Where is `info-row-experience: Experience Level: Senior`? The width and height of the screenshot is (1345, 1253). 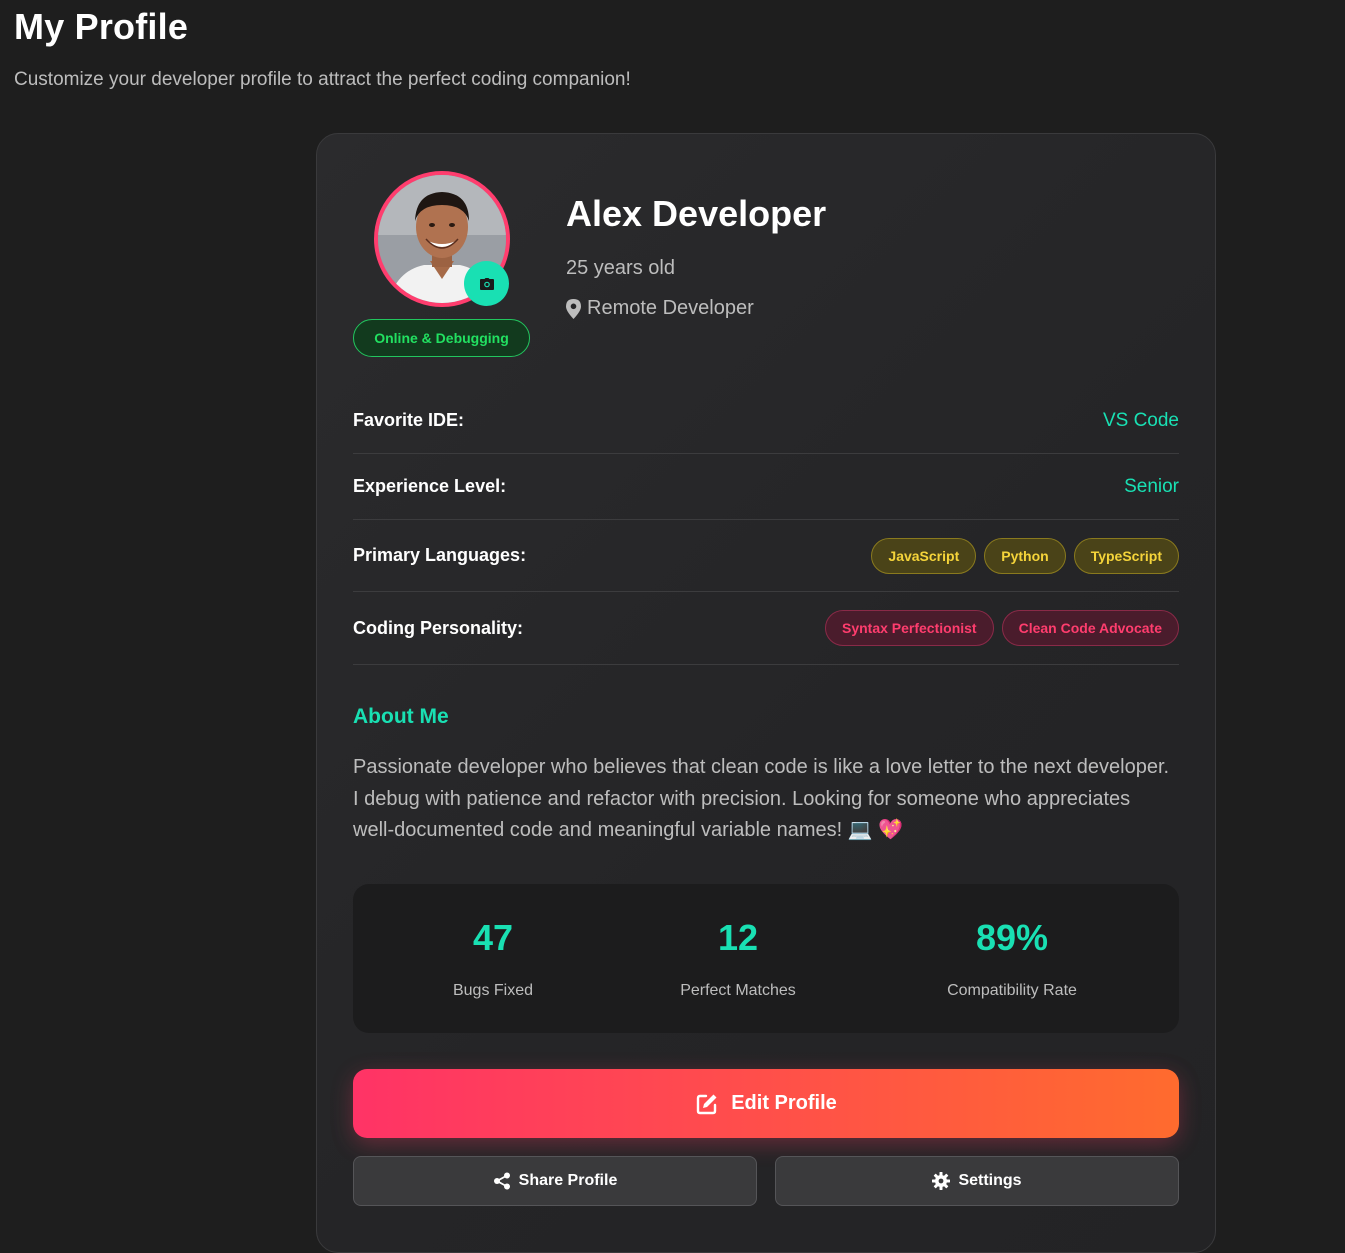 info-row-experience: Experience Level: Senior is located at coordinates (766, 487).